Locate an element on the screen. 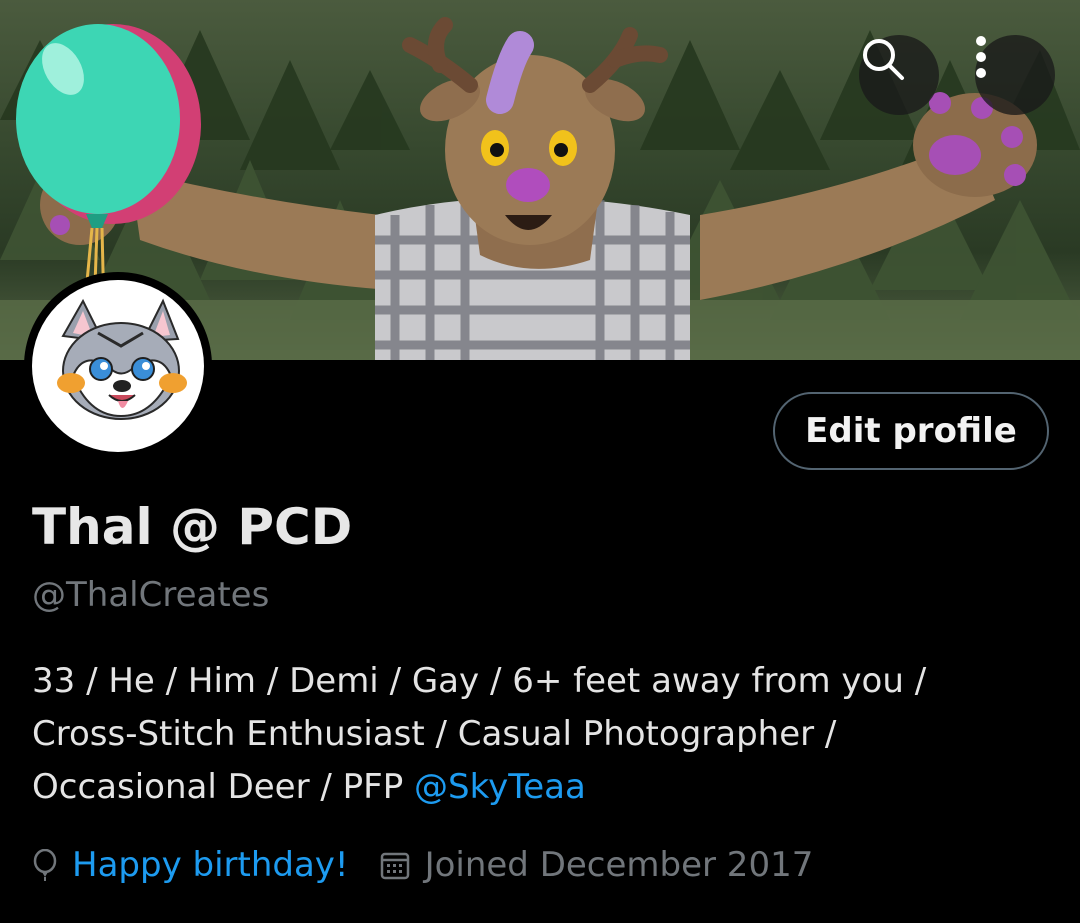 The width and height of the screenshot is (1080, 923). search-icon is located at coordinates (883, 59).